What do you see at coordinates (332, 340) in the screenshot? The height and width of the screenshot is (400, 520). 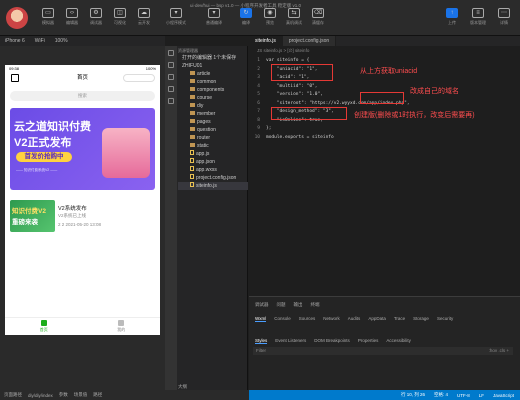 I see `devtools-subtab: DOM Breakpoints` at bounding box center [332, 340].